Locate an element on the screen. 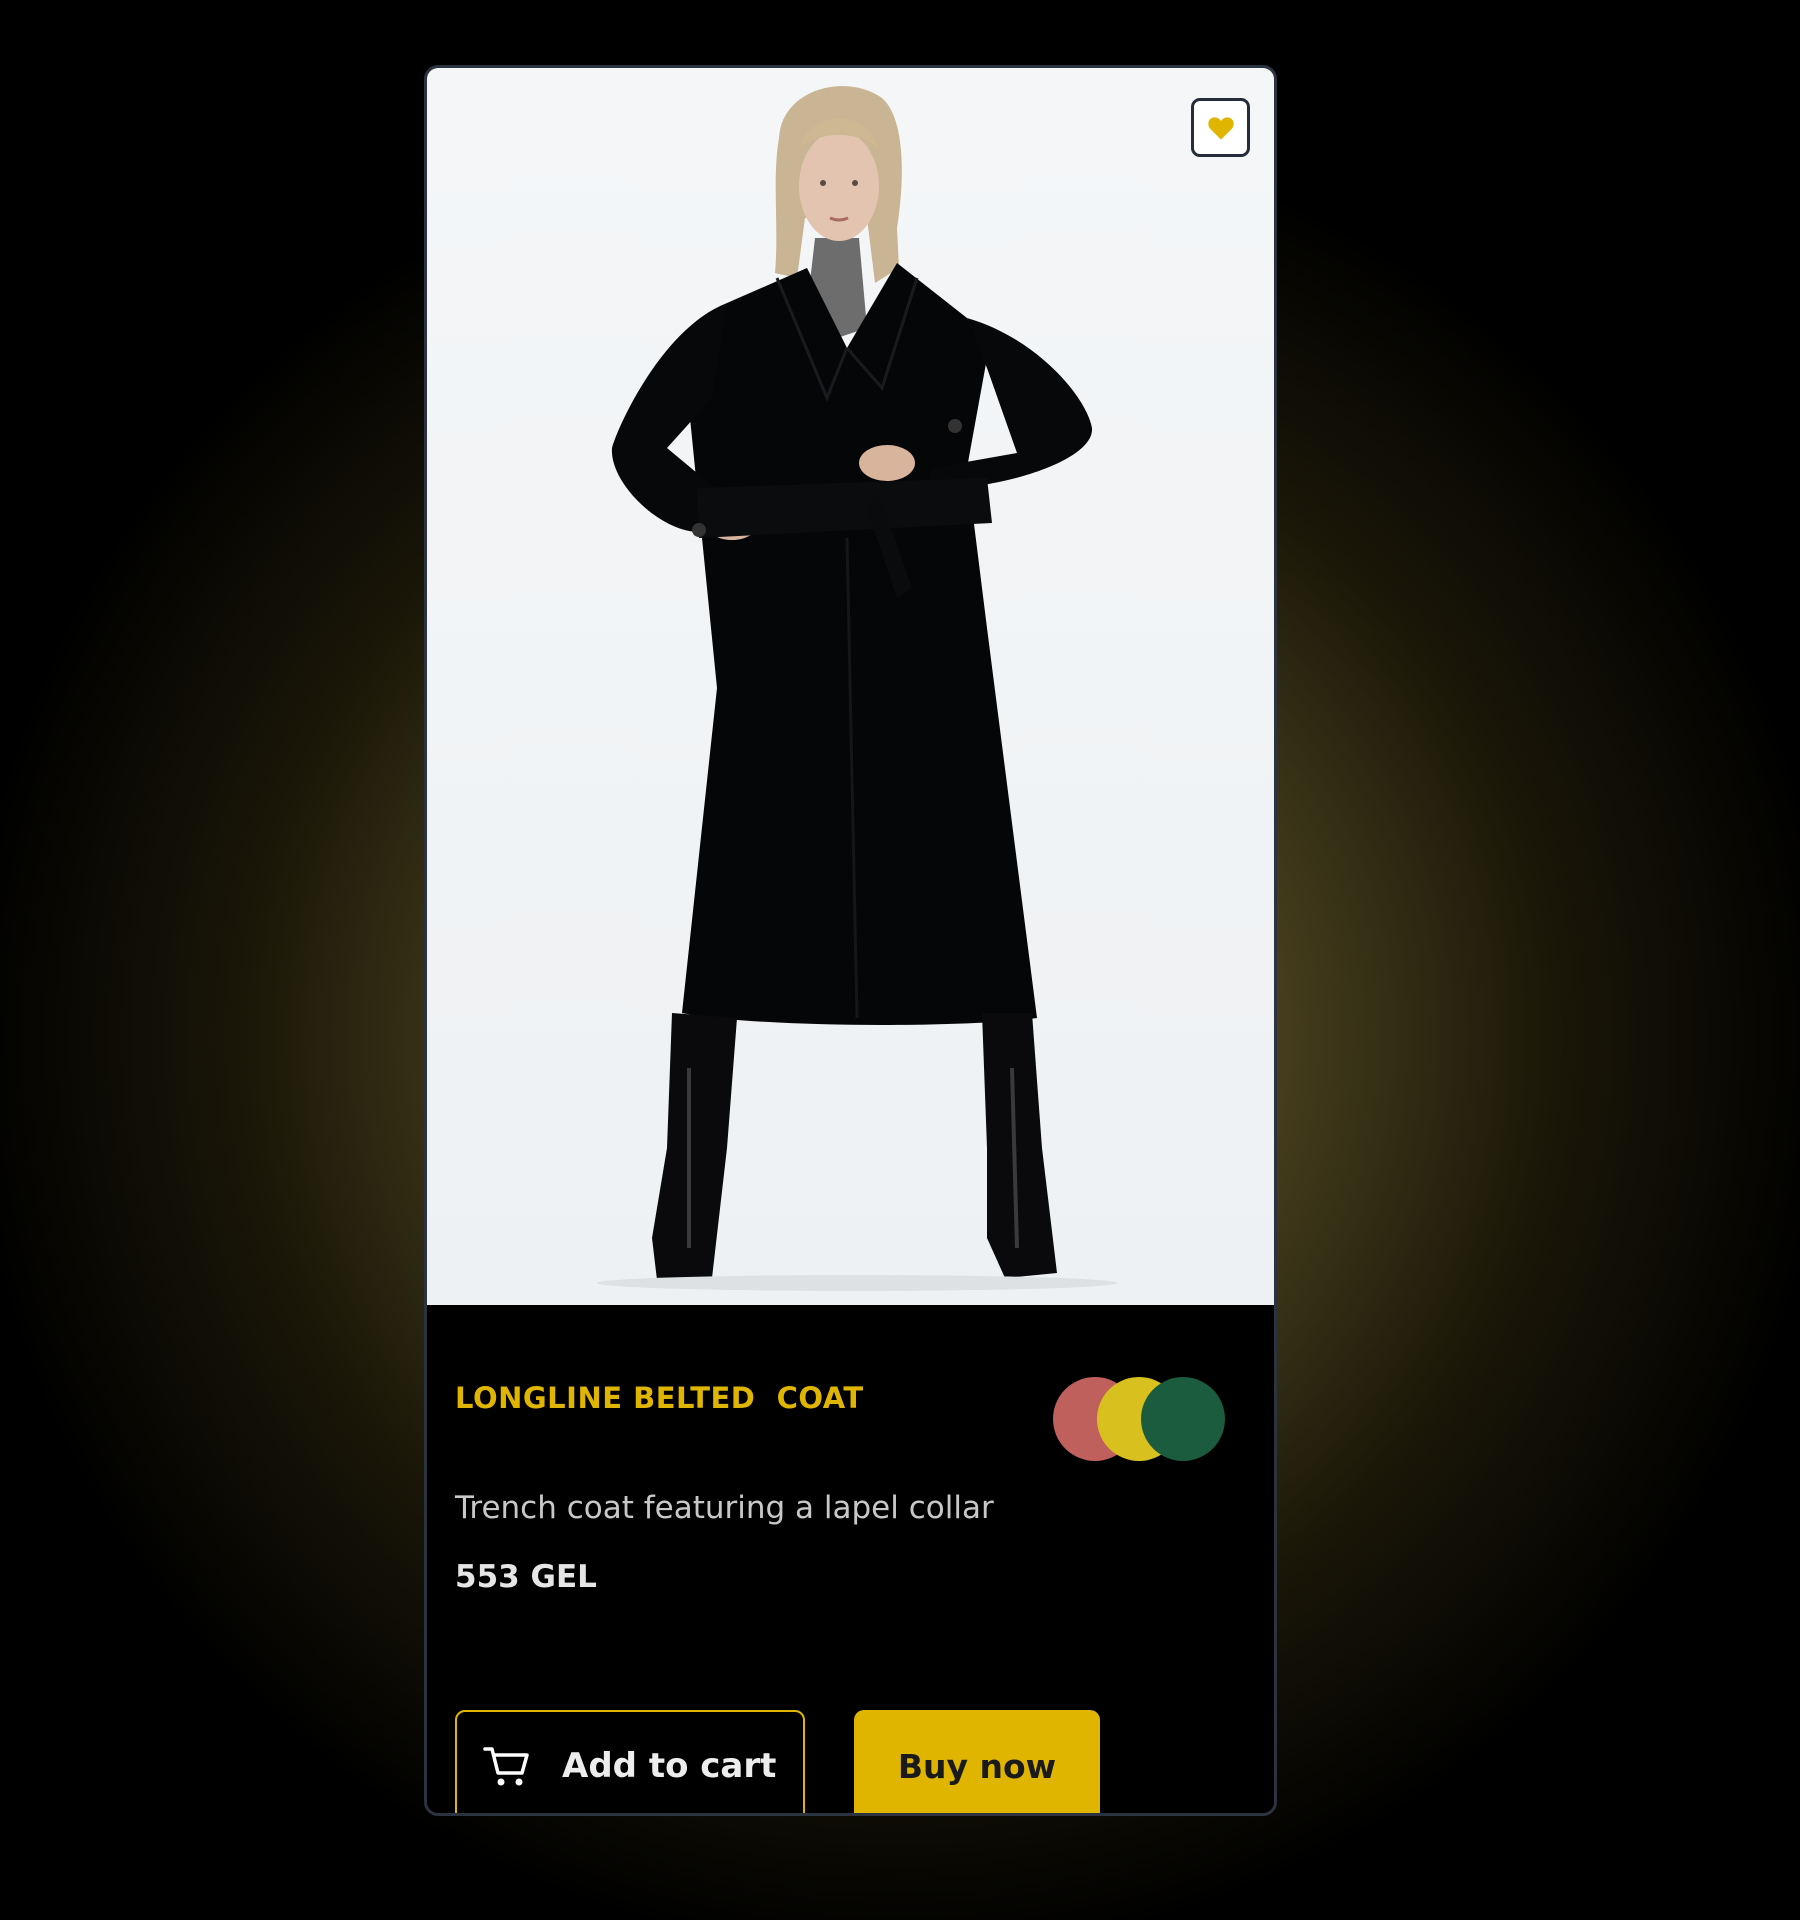 The image size is (1800, 1920). swatch-green is located at coordinates (1183, 1419).